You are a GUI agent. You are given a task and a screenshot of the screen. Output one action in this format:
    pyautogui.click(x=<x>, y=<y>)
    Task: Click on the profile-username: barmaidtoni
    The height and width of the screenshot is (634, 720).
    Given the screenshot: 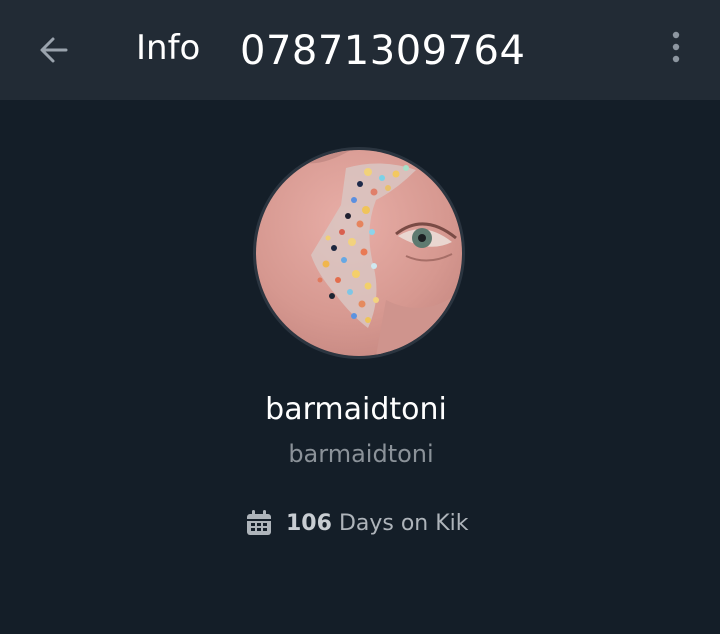 What is the action you would take?
    pyautogui.click(x=361, y=454)
    